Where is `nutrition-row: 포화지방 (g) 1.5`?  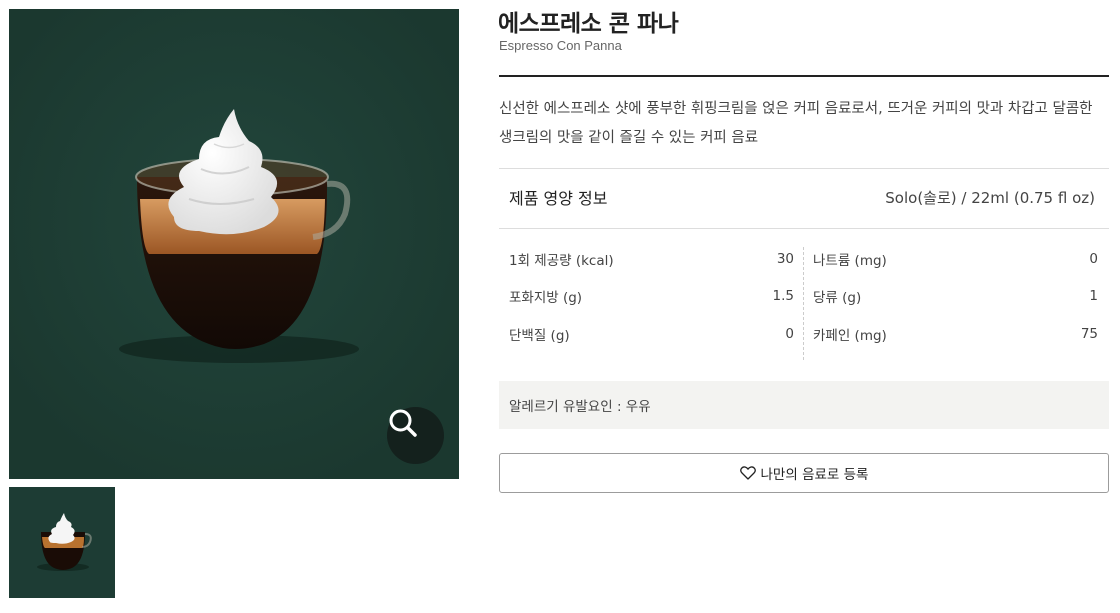
nutrition-row: 포화지방 (g) 1.5 is located at coordinates (651, 297).